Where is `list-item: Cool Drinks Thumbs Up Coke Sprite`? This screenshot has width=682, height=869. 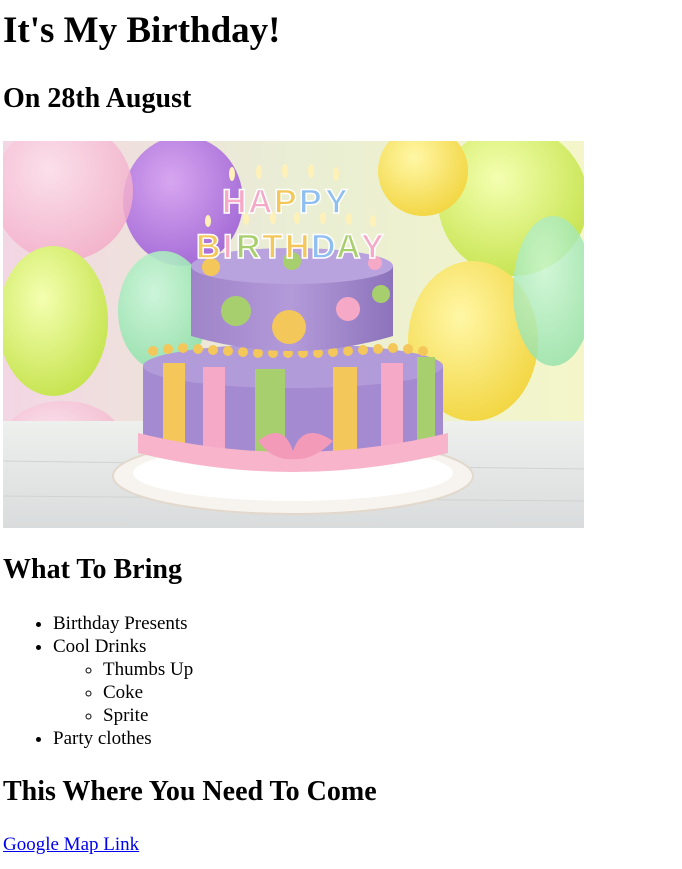
list-item: Cool Drinks Thumbs Up Coke Sprite is located at coordinates (123, 681).